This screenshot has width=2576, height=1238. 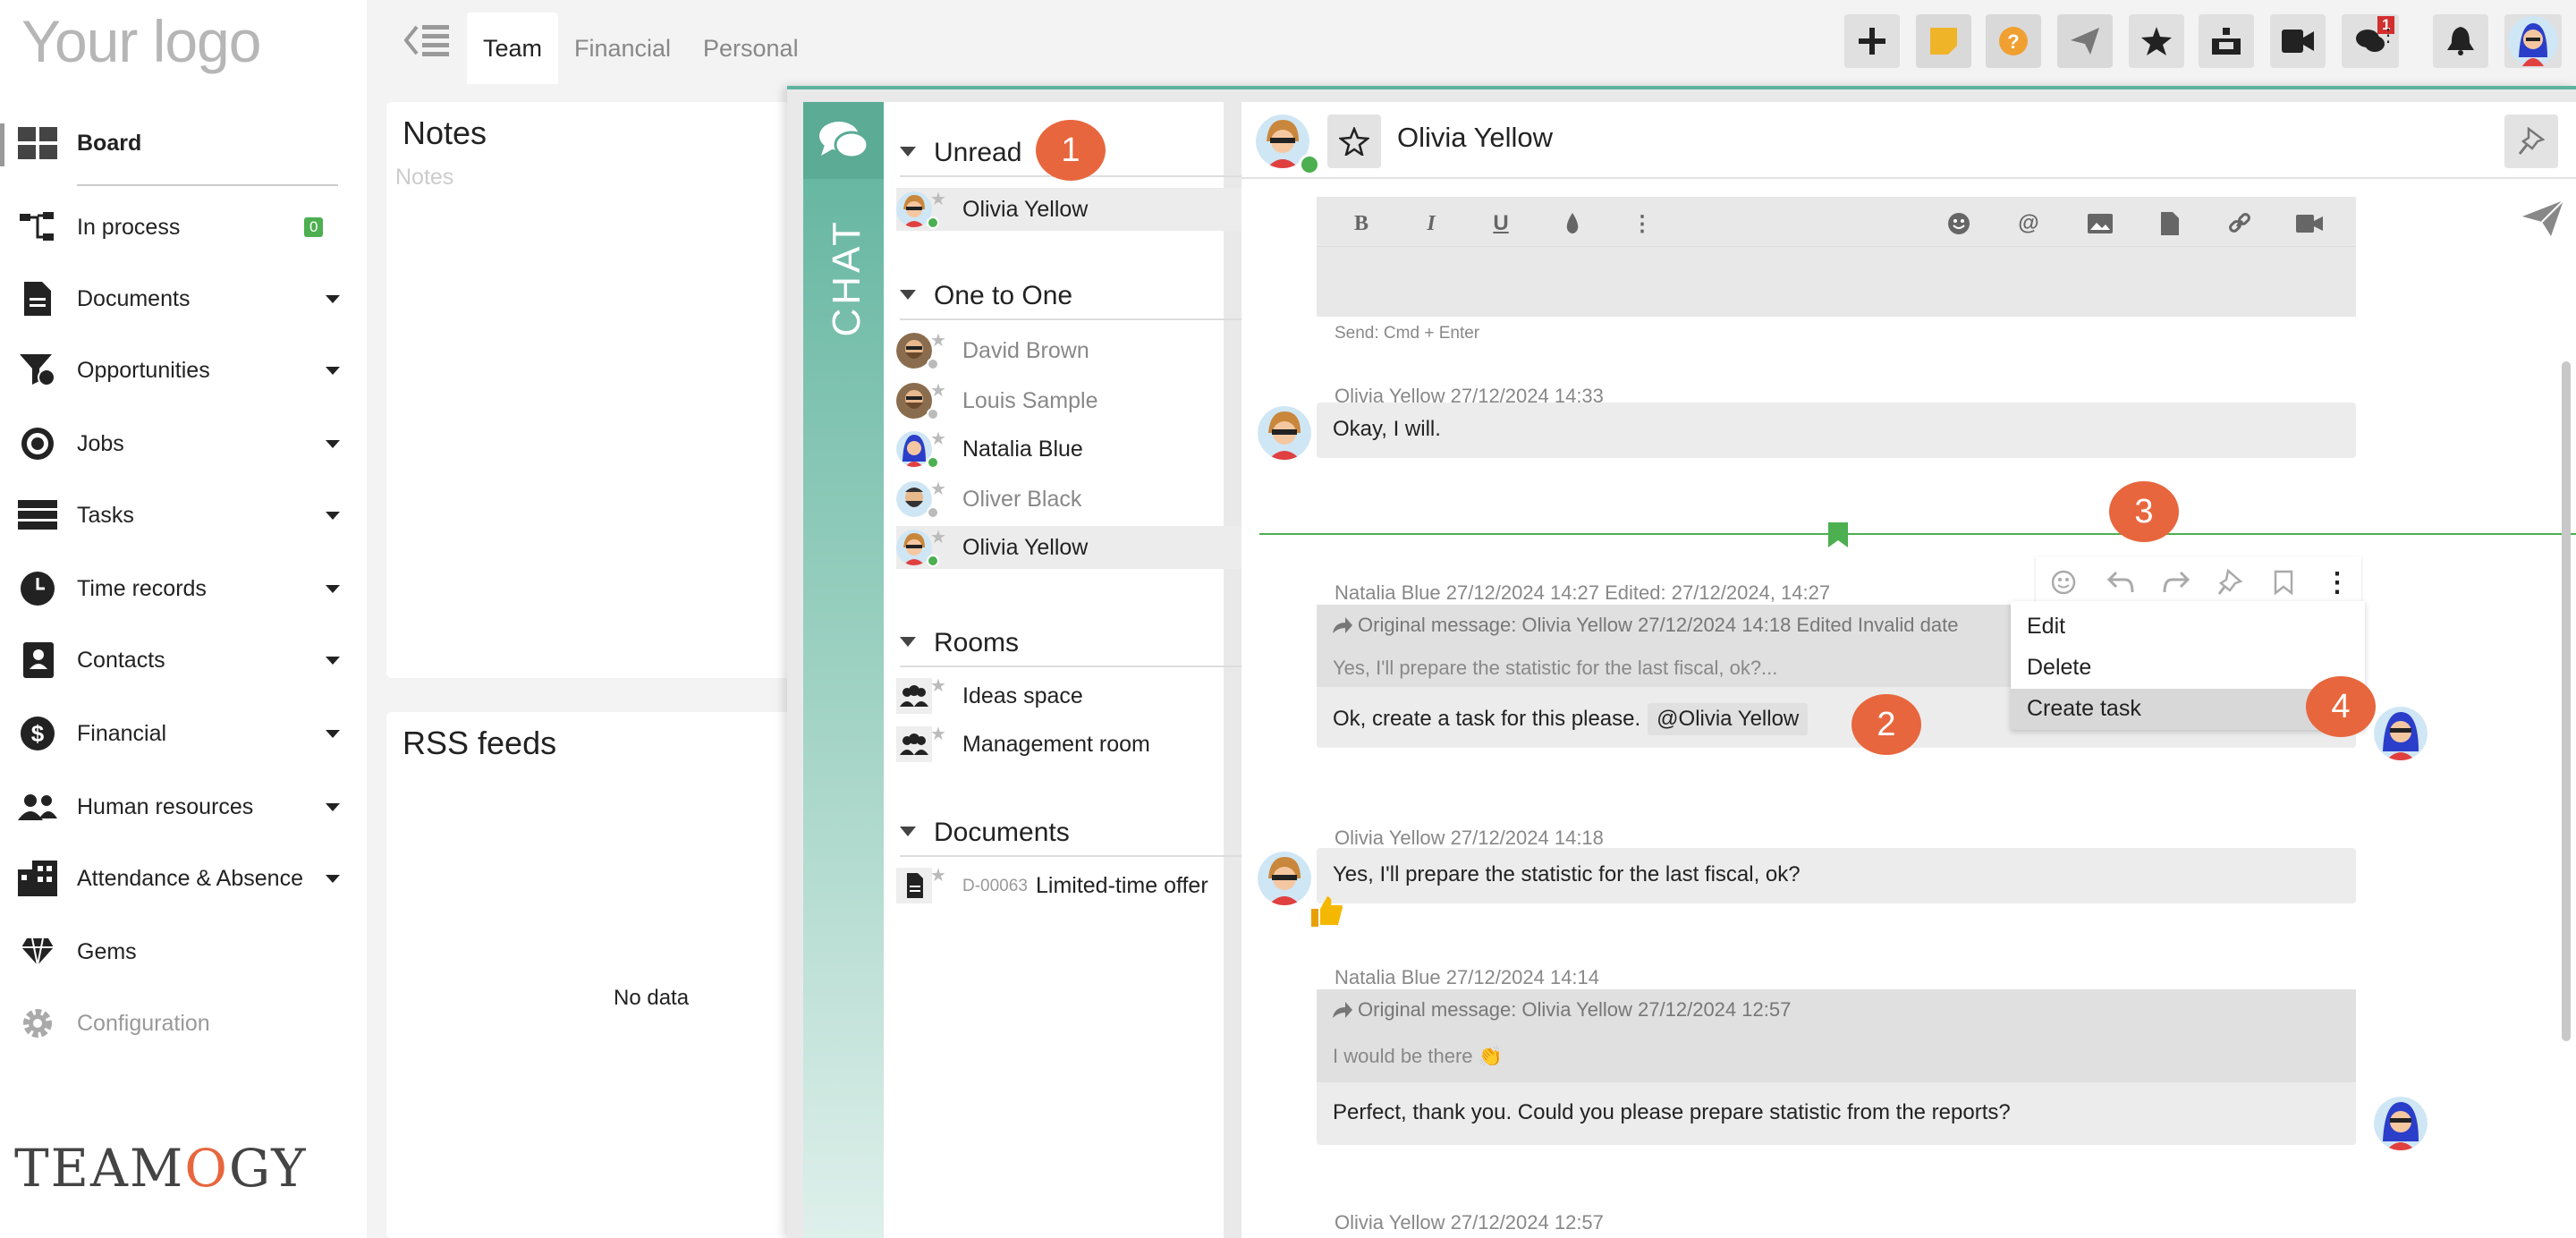 What do you see at coordinates (1487, 719) in the screenshot?
I see `message-text: Ok, create a task for this please.` at bounding box center [1487, 719].